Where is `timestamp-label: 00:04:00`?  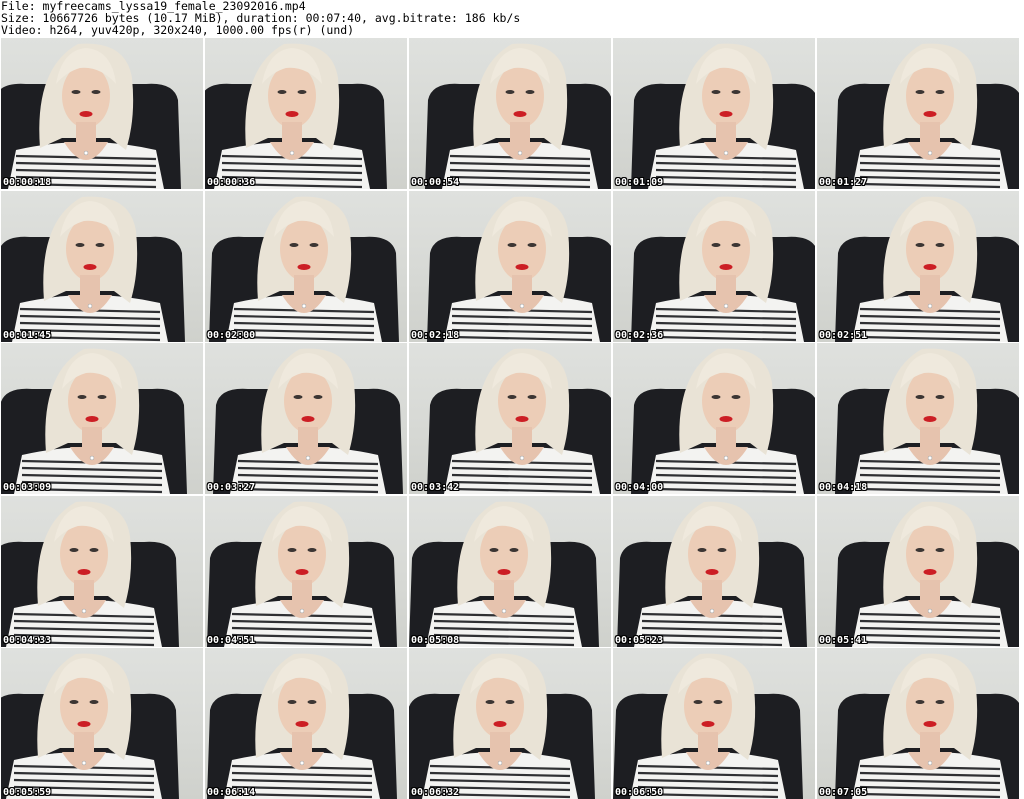
timestamp-label: 00:04:00 is located at coordinates (639, 487).